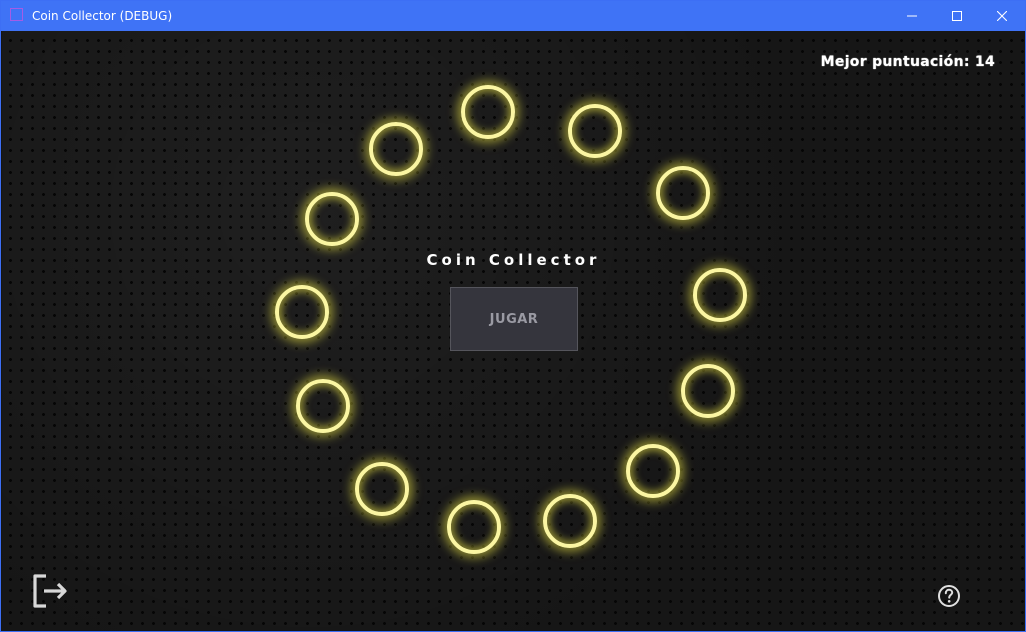  I want to click on game-title: Coin Collector, so click(513, 260).